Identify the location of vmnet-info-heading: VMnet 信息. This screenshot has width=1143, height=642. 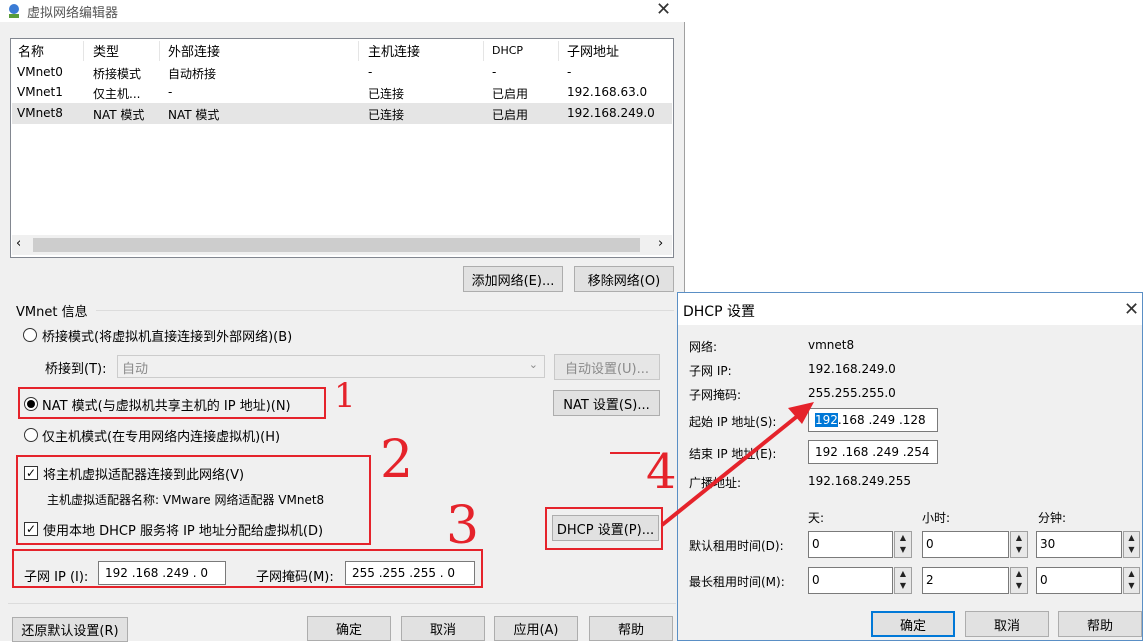
(52, 312).